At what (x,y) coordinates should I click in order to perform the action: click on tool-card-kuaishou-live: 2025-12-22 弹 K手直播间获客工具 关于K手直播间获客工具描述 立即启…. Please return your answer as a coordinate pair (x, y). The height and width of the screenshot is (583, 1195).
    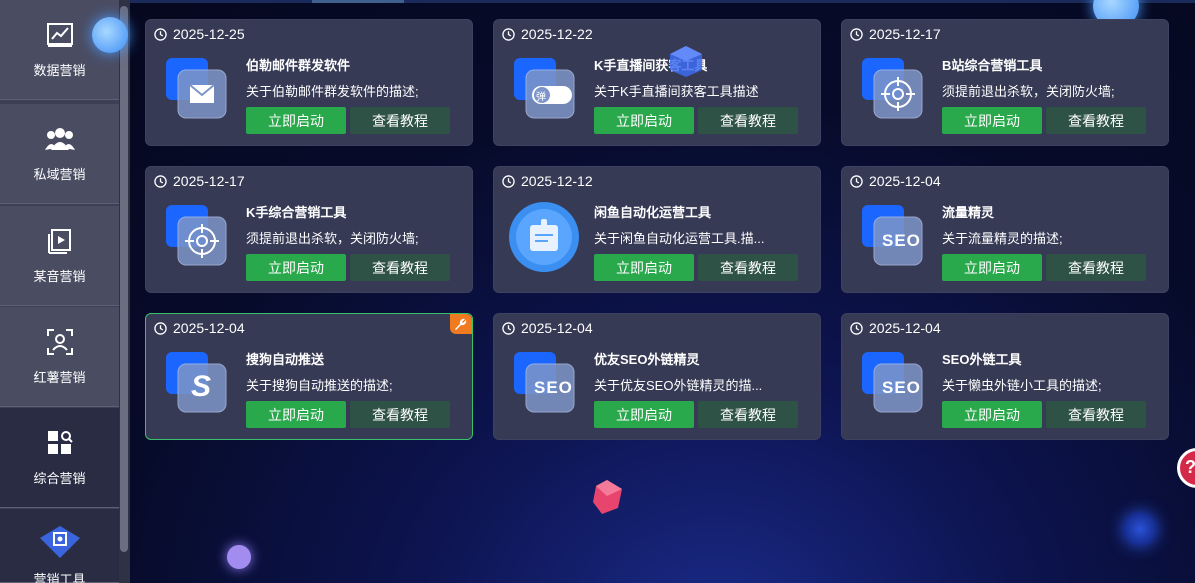
    Looking at the image, I should click on (657, 82).